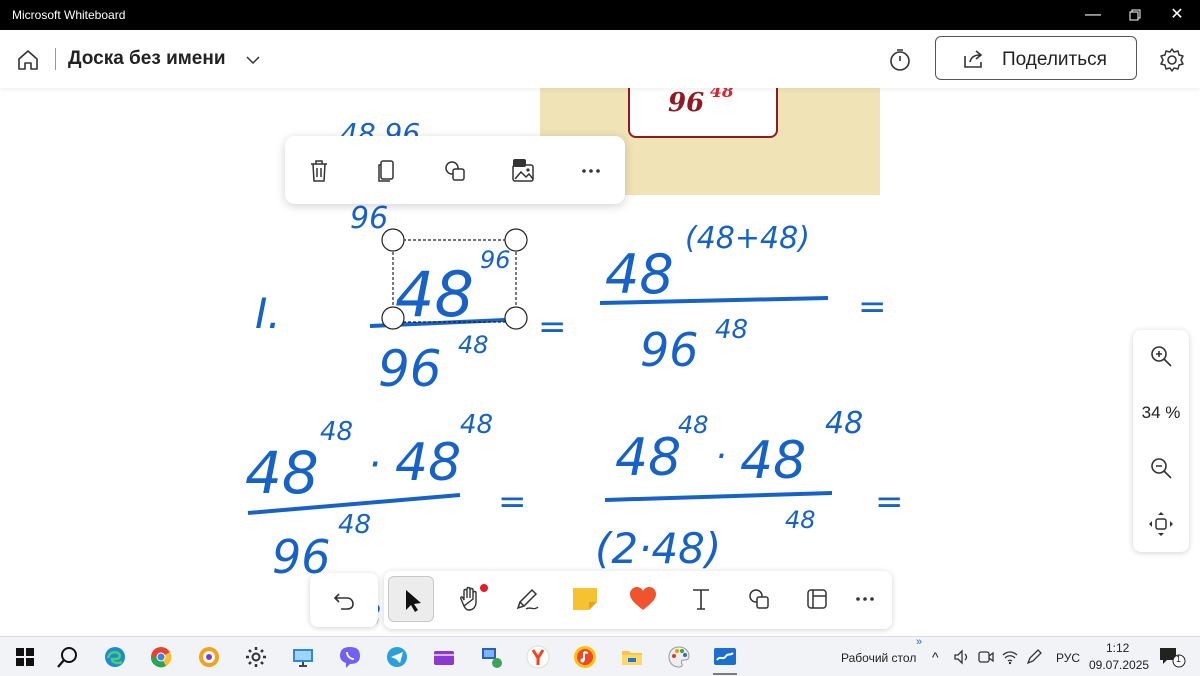 The height and width of the screenshot is (676, 1200). What do you see at coordinates (1177, 15) in the screenshot?
I see `close-button: ✕` at bounding box center [1177, 15].